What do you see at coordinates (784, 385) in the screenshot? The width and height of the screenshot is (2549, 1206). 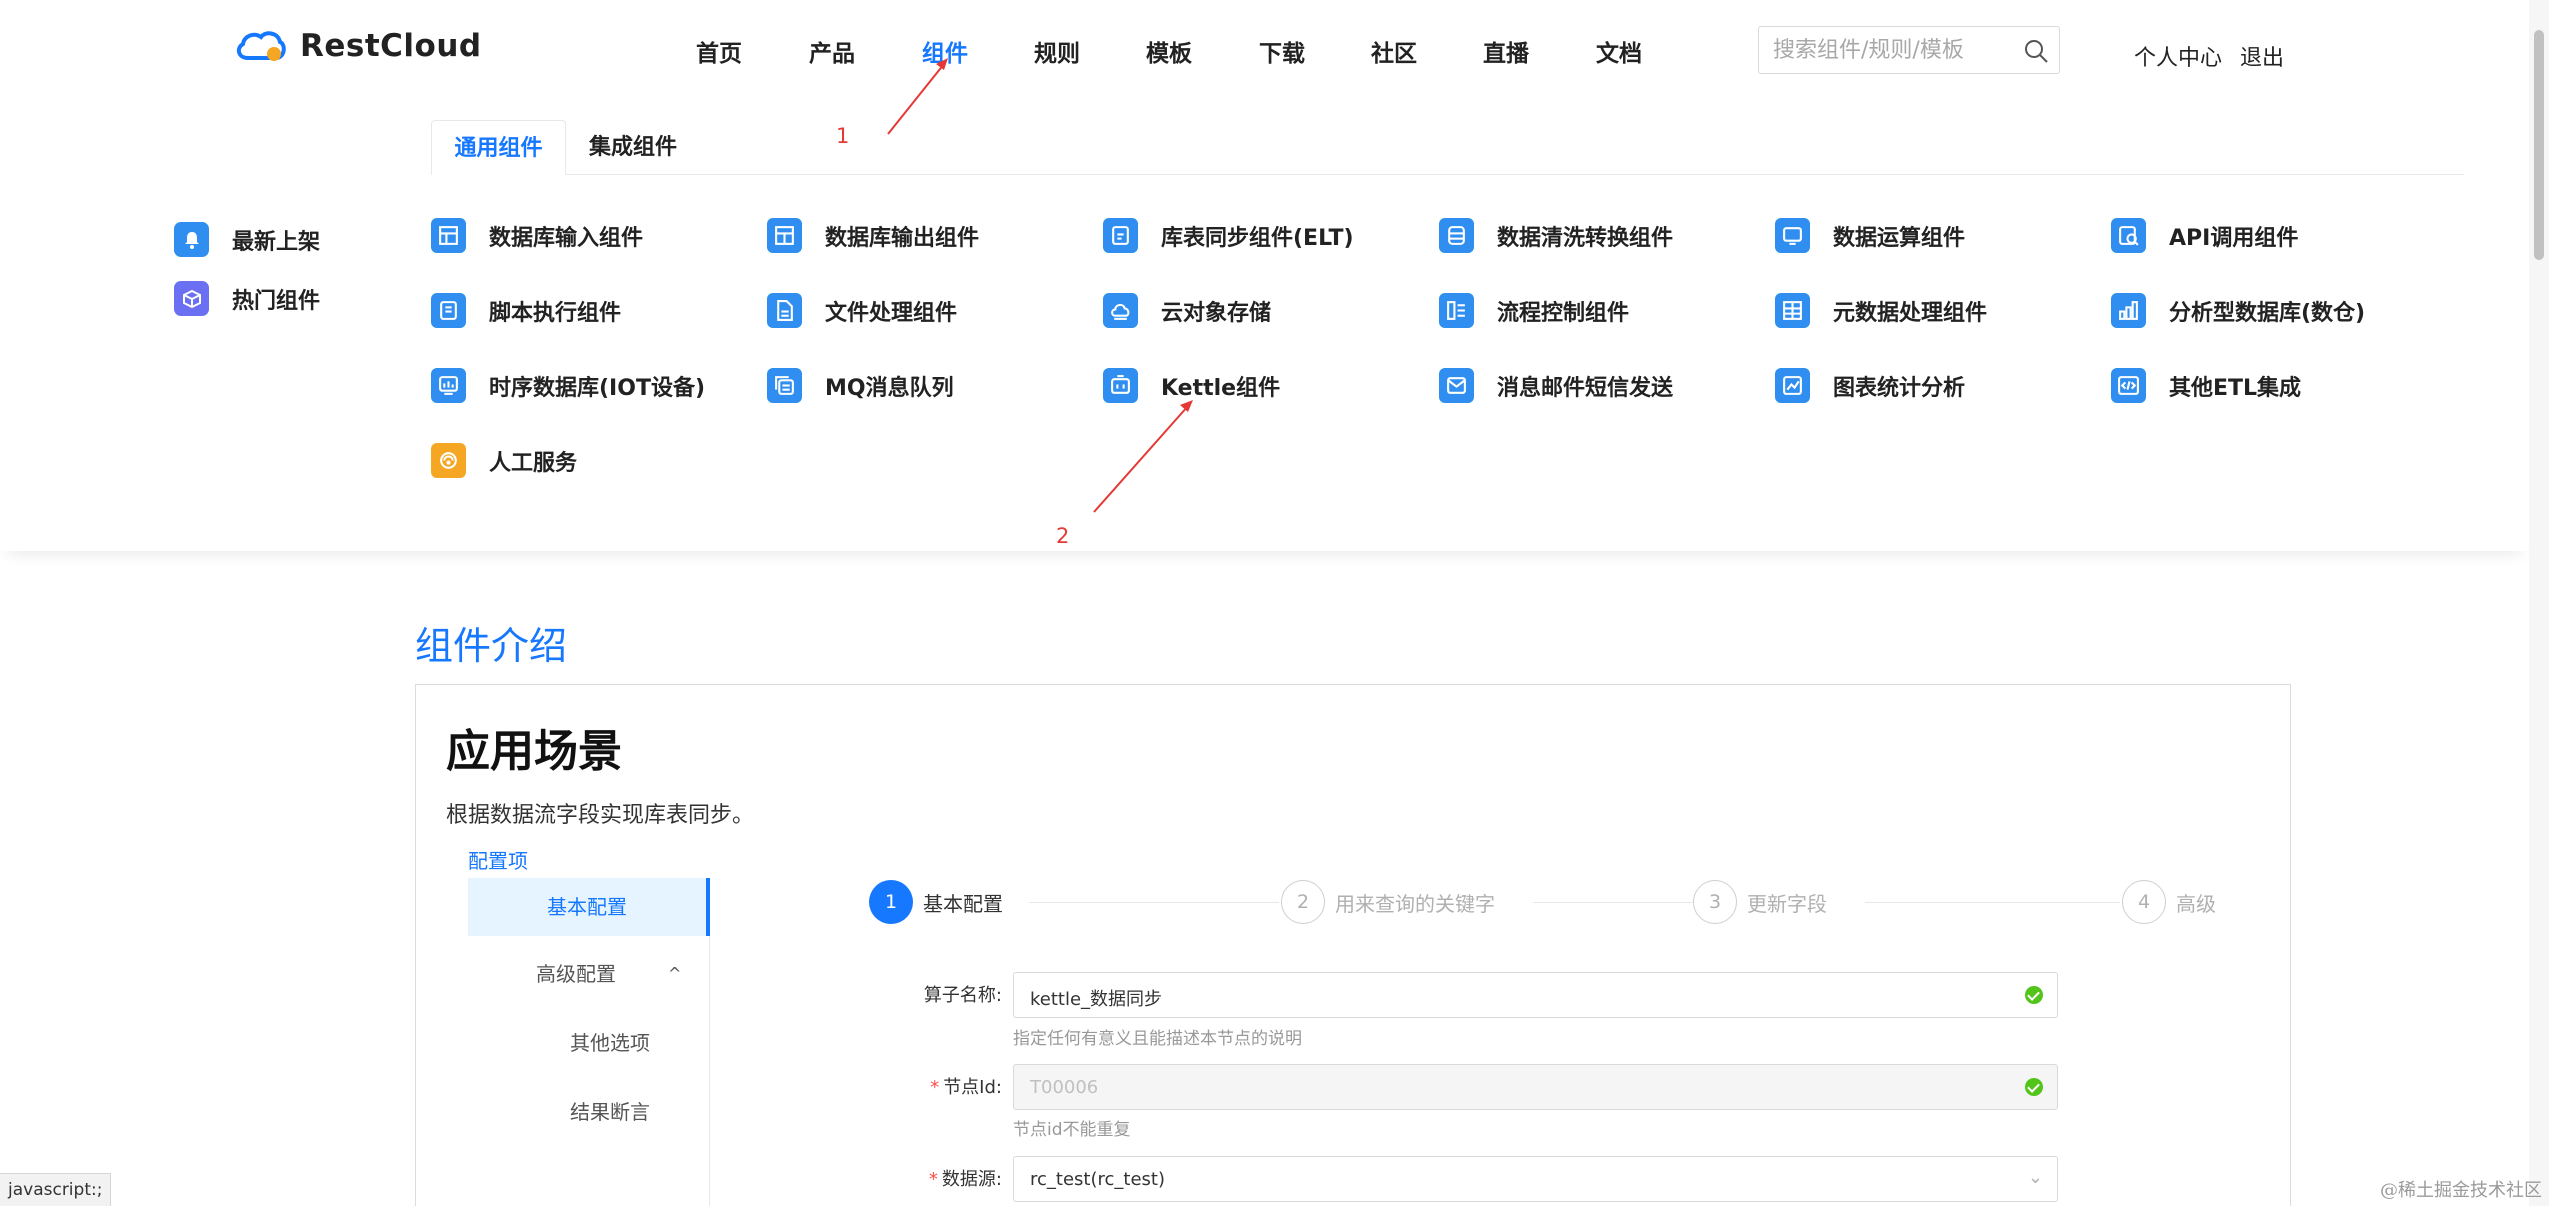 I see `queue-icon` at bounding box center [784, 385].